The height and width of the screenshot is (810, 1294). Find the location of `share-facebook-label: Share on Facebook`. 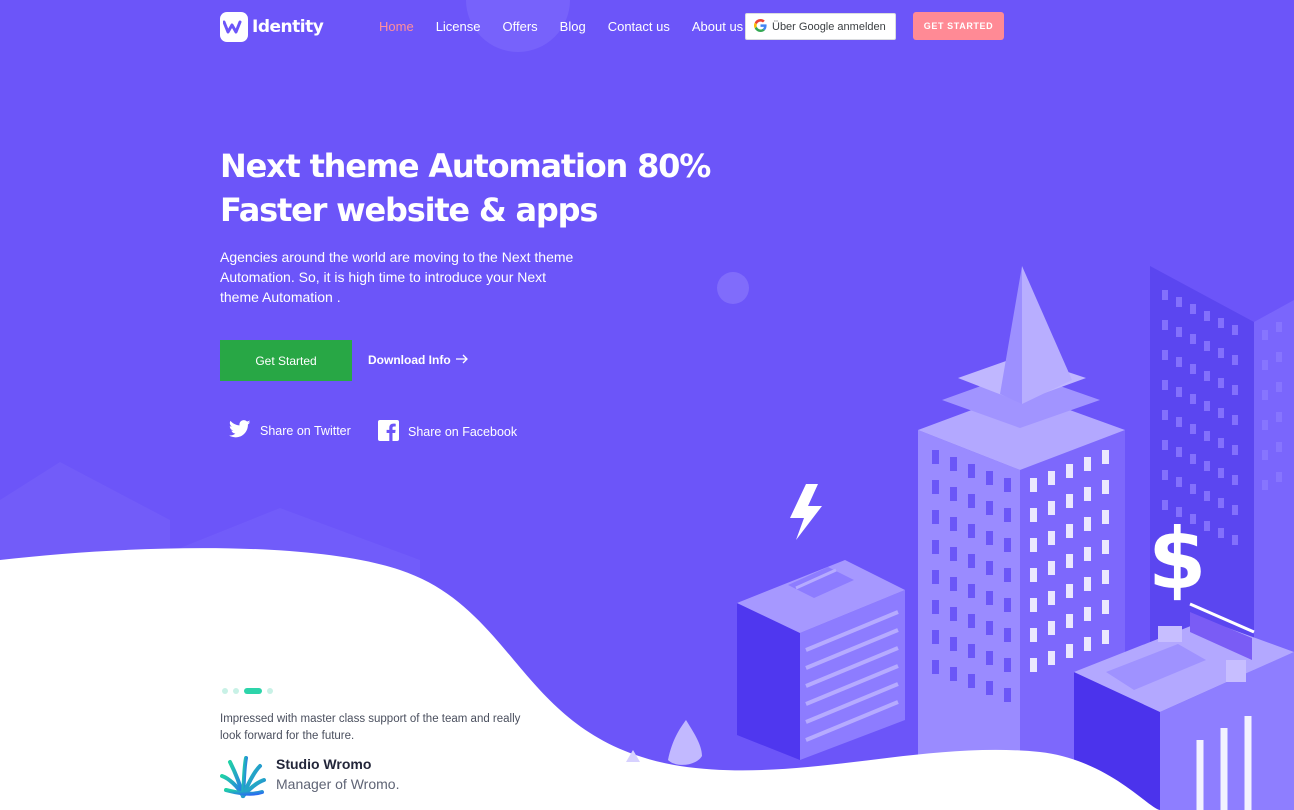

share-facebook-label: Share on Facebook is located at coordinates (463, 432).